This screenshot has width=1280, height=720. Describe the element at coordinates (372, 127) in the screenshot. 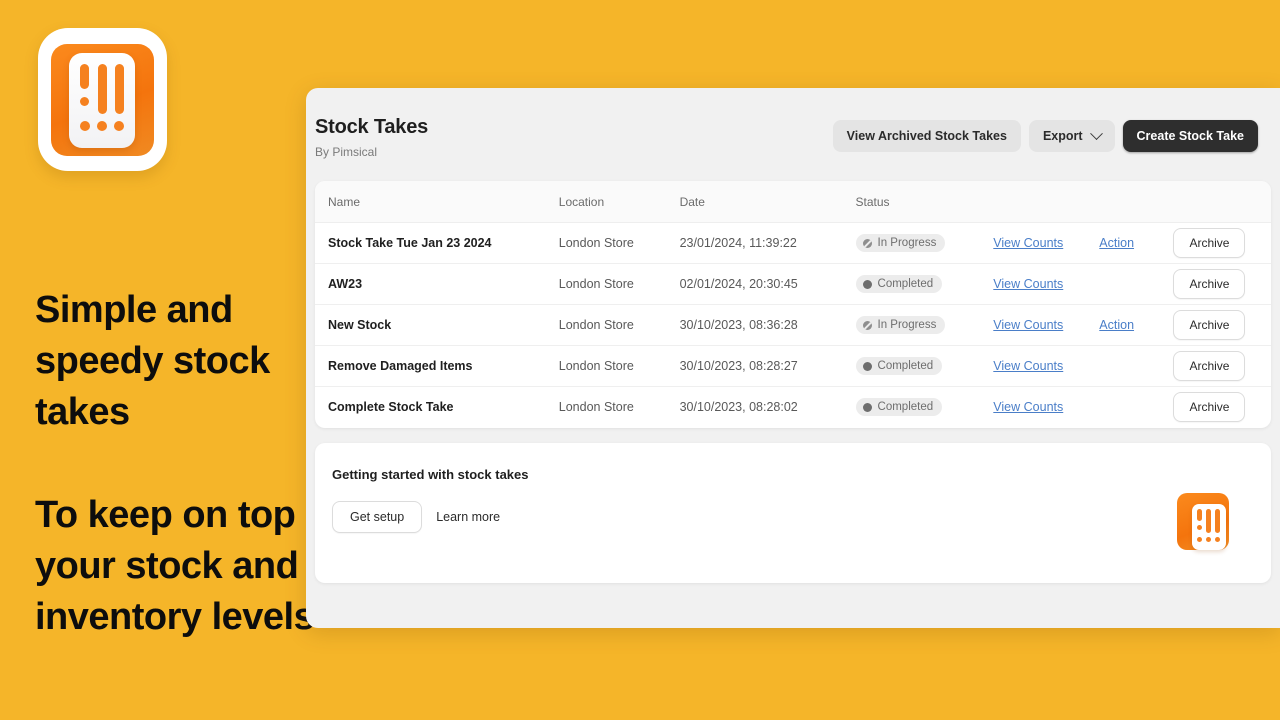

I see `page-title: Stock Takes` at that location.